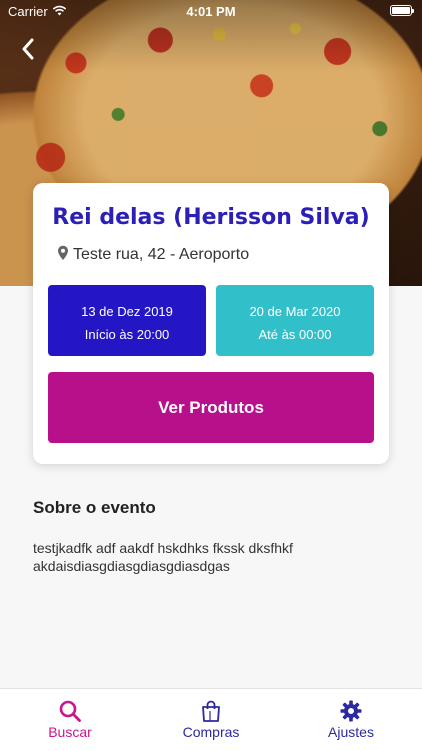 This screenshot has height=751, width=422. I want to click on event-address: Teste rua, 42 - Aeroporto, so click(153, 255).